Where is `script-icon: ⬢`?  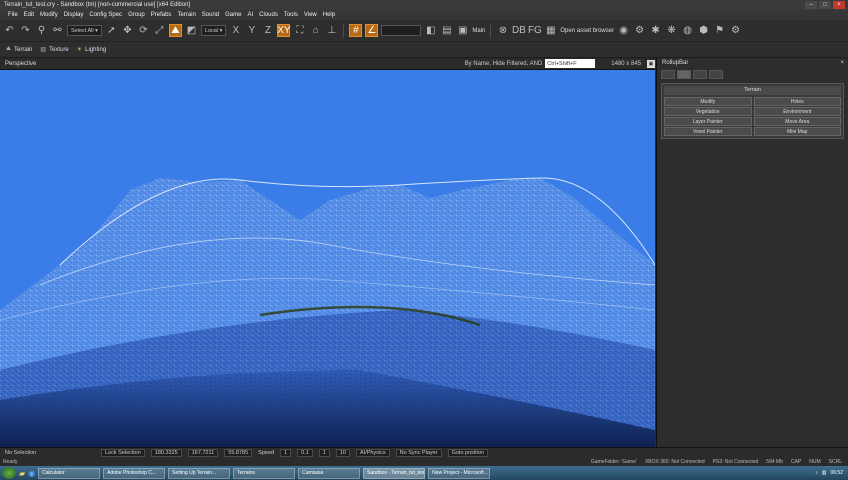 script-icon: ⬢ is located at coordinates (703, 30).